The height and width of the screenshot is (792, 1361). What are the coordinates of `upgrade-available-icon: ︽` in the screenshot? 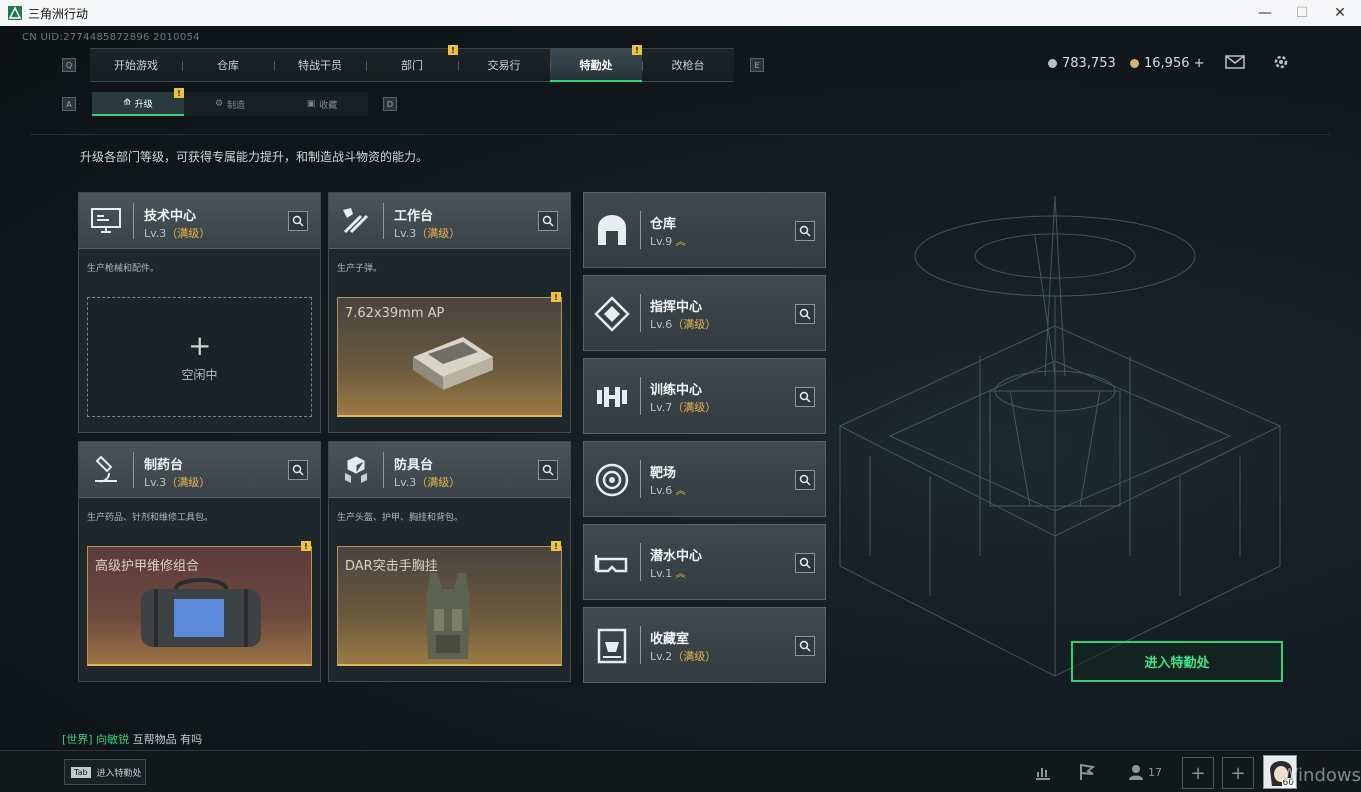 It's located at (680, 491).